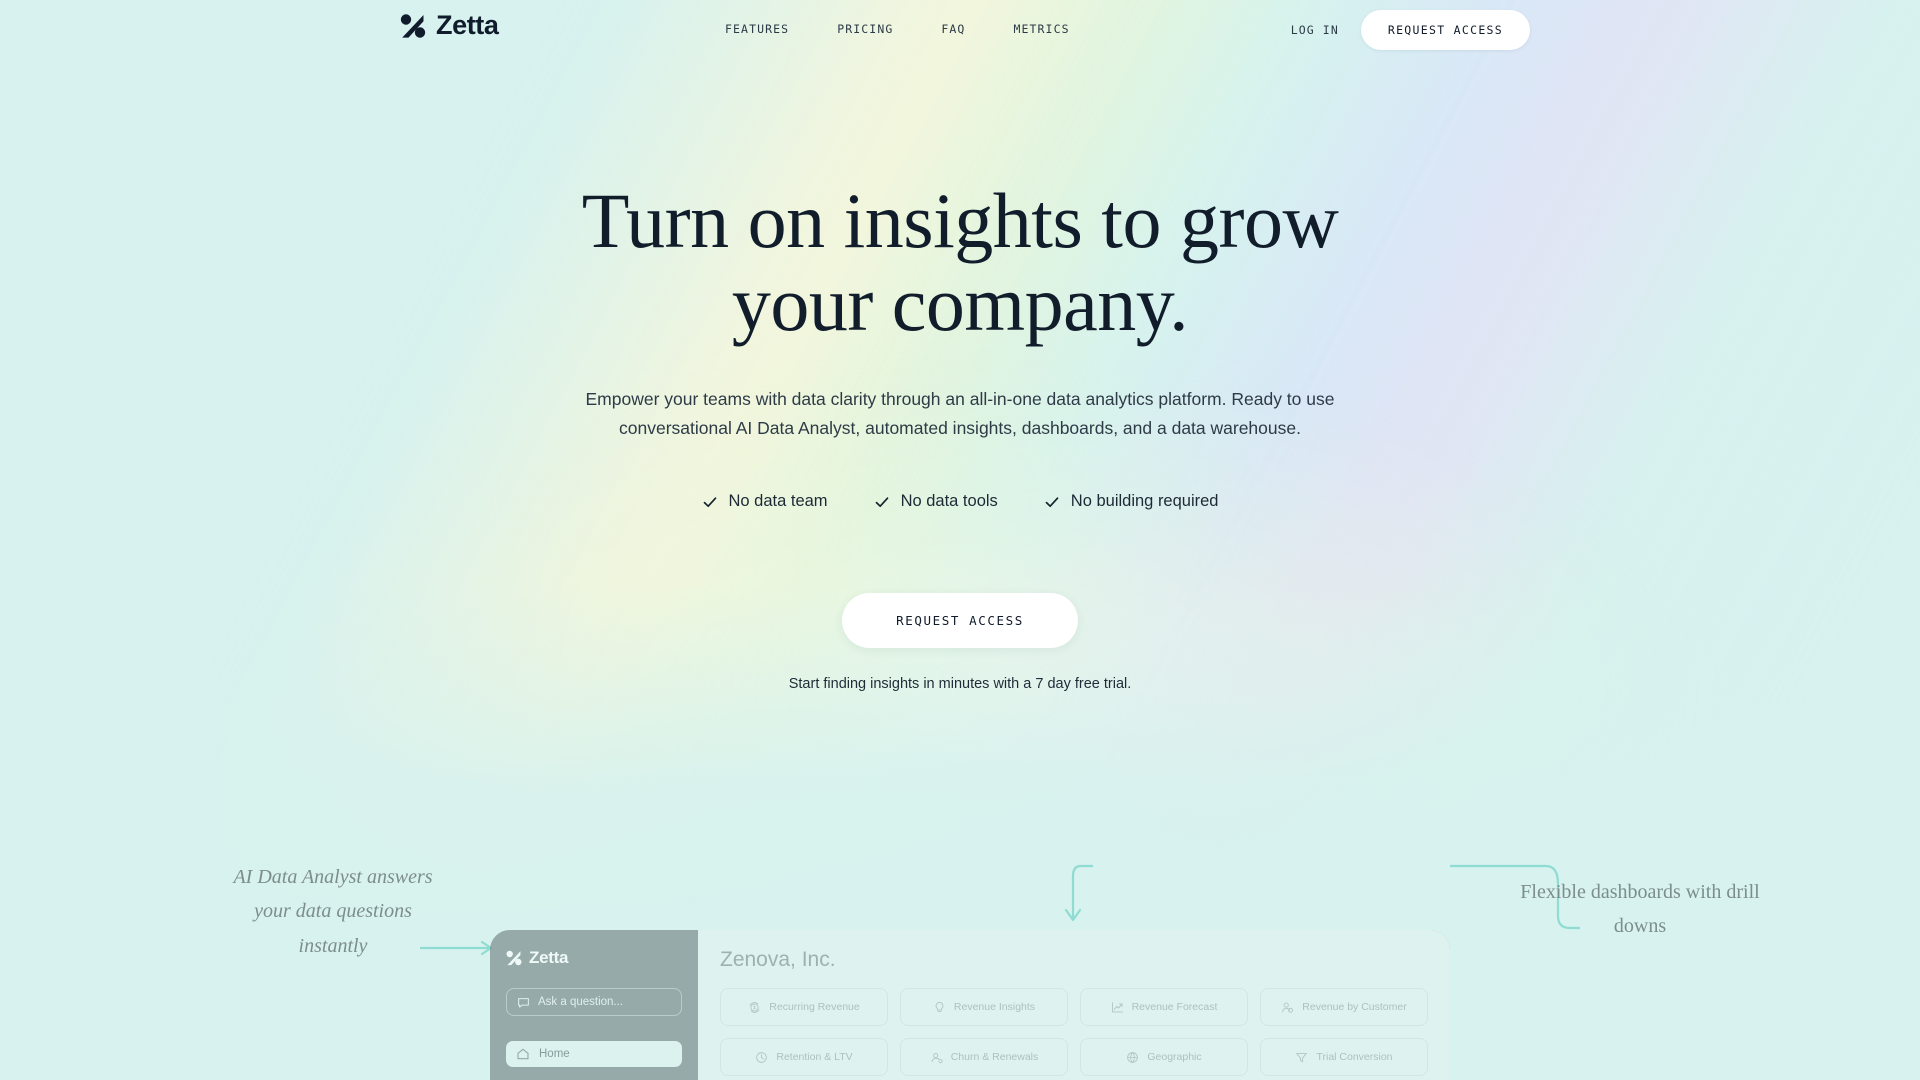  I want to click on user-gear-icon, so click(1288, 1007).